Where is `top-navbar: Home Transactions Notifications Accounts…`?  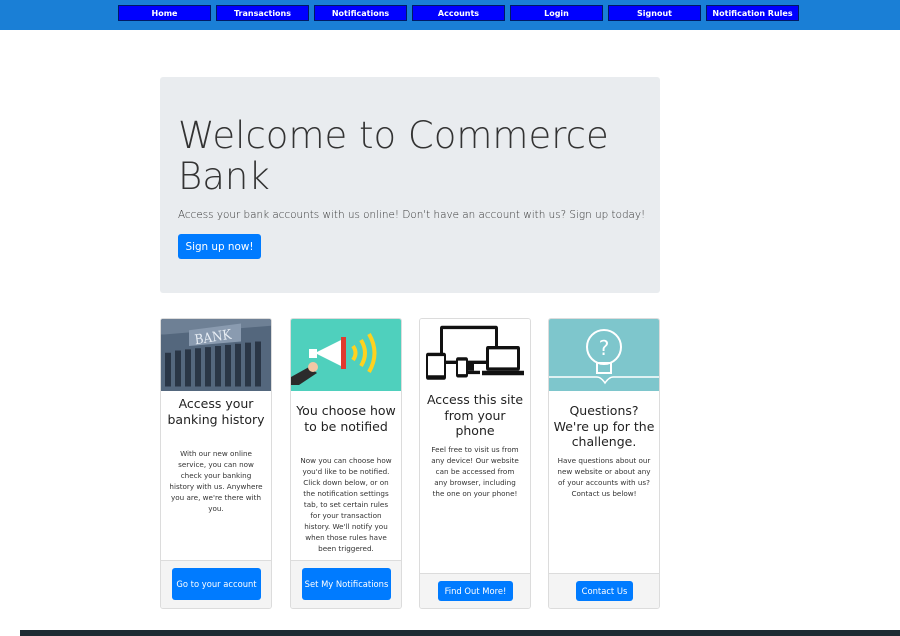 top-navbar: Home Transactions Notifications Accounts… is located at coordinates (450, 15).